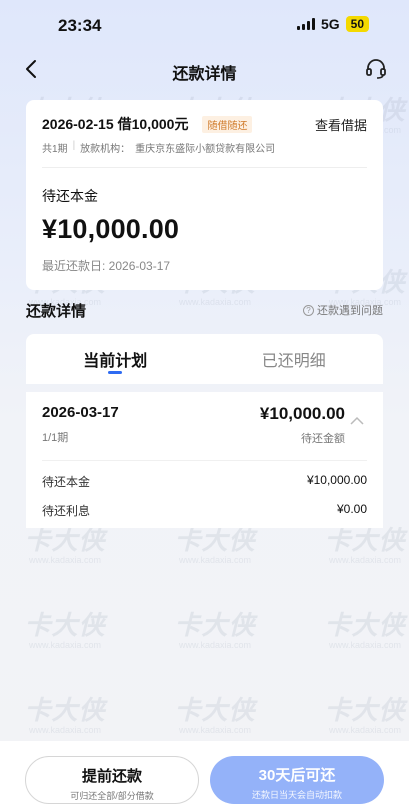 Image resolution: width=409 pixels, height=811 pixels. What do you see at coordinates (305, 24) in the screenshot?
I see `signal-icon` at bounding box center [305, 24].